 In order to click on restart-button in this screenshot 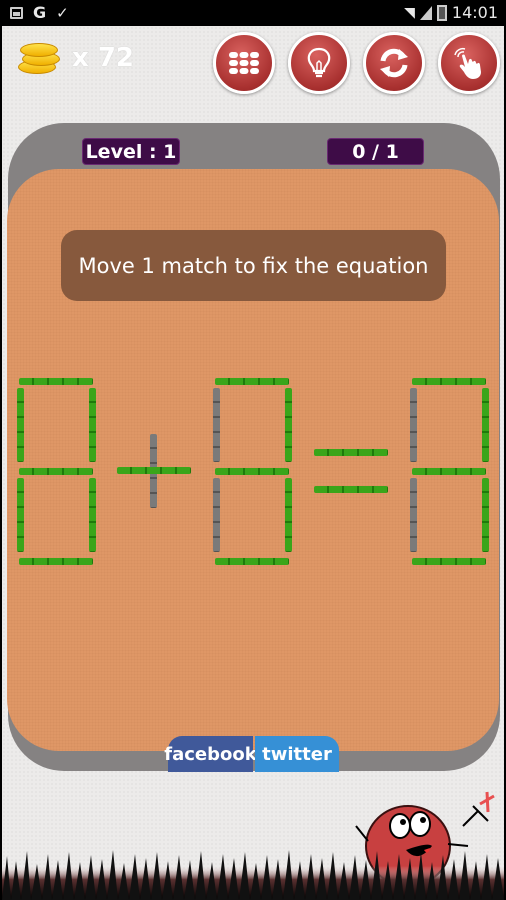, I will do `click(394, 63)`.